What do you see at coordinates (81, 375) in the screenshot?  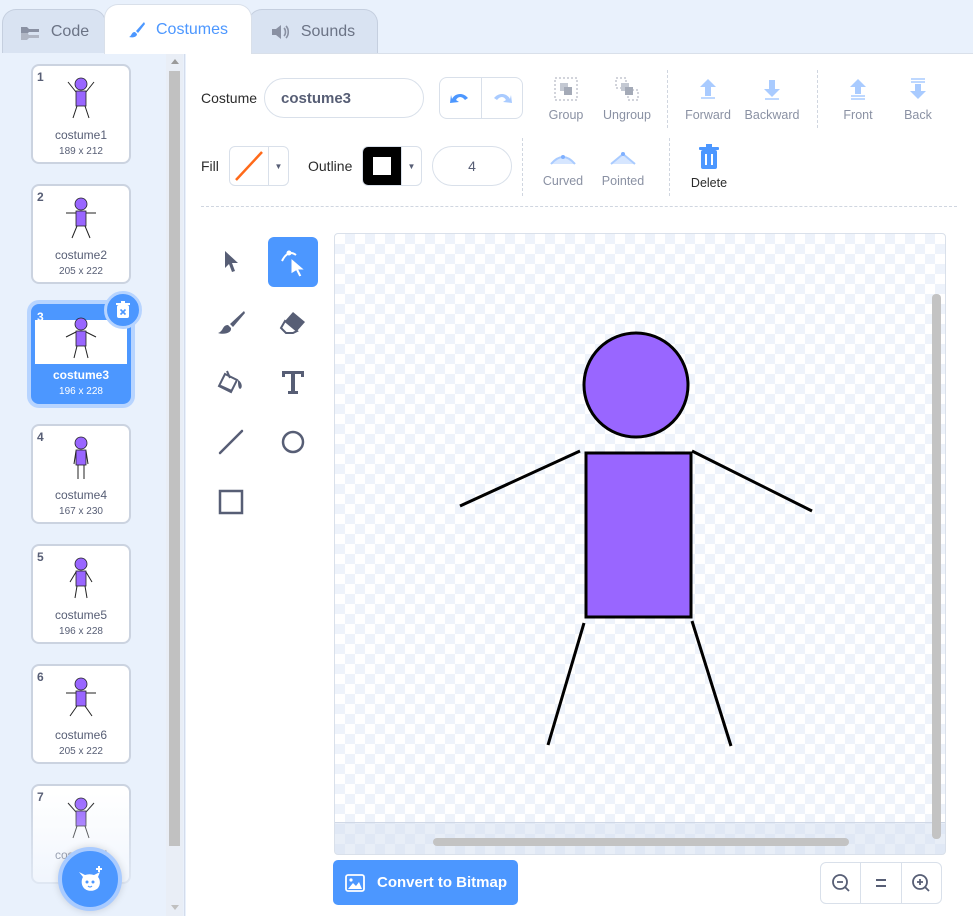 I see `costume-name: costume3` at bounding box center [81, 375].